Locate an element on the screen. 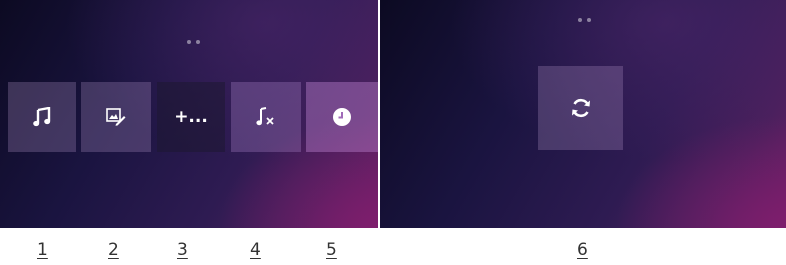 The width and height of the screenshot is (786, 265). clock-button is located at coordinates (342, 117).